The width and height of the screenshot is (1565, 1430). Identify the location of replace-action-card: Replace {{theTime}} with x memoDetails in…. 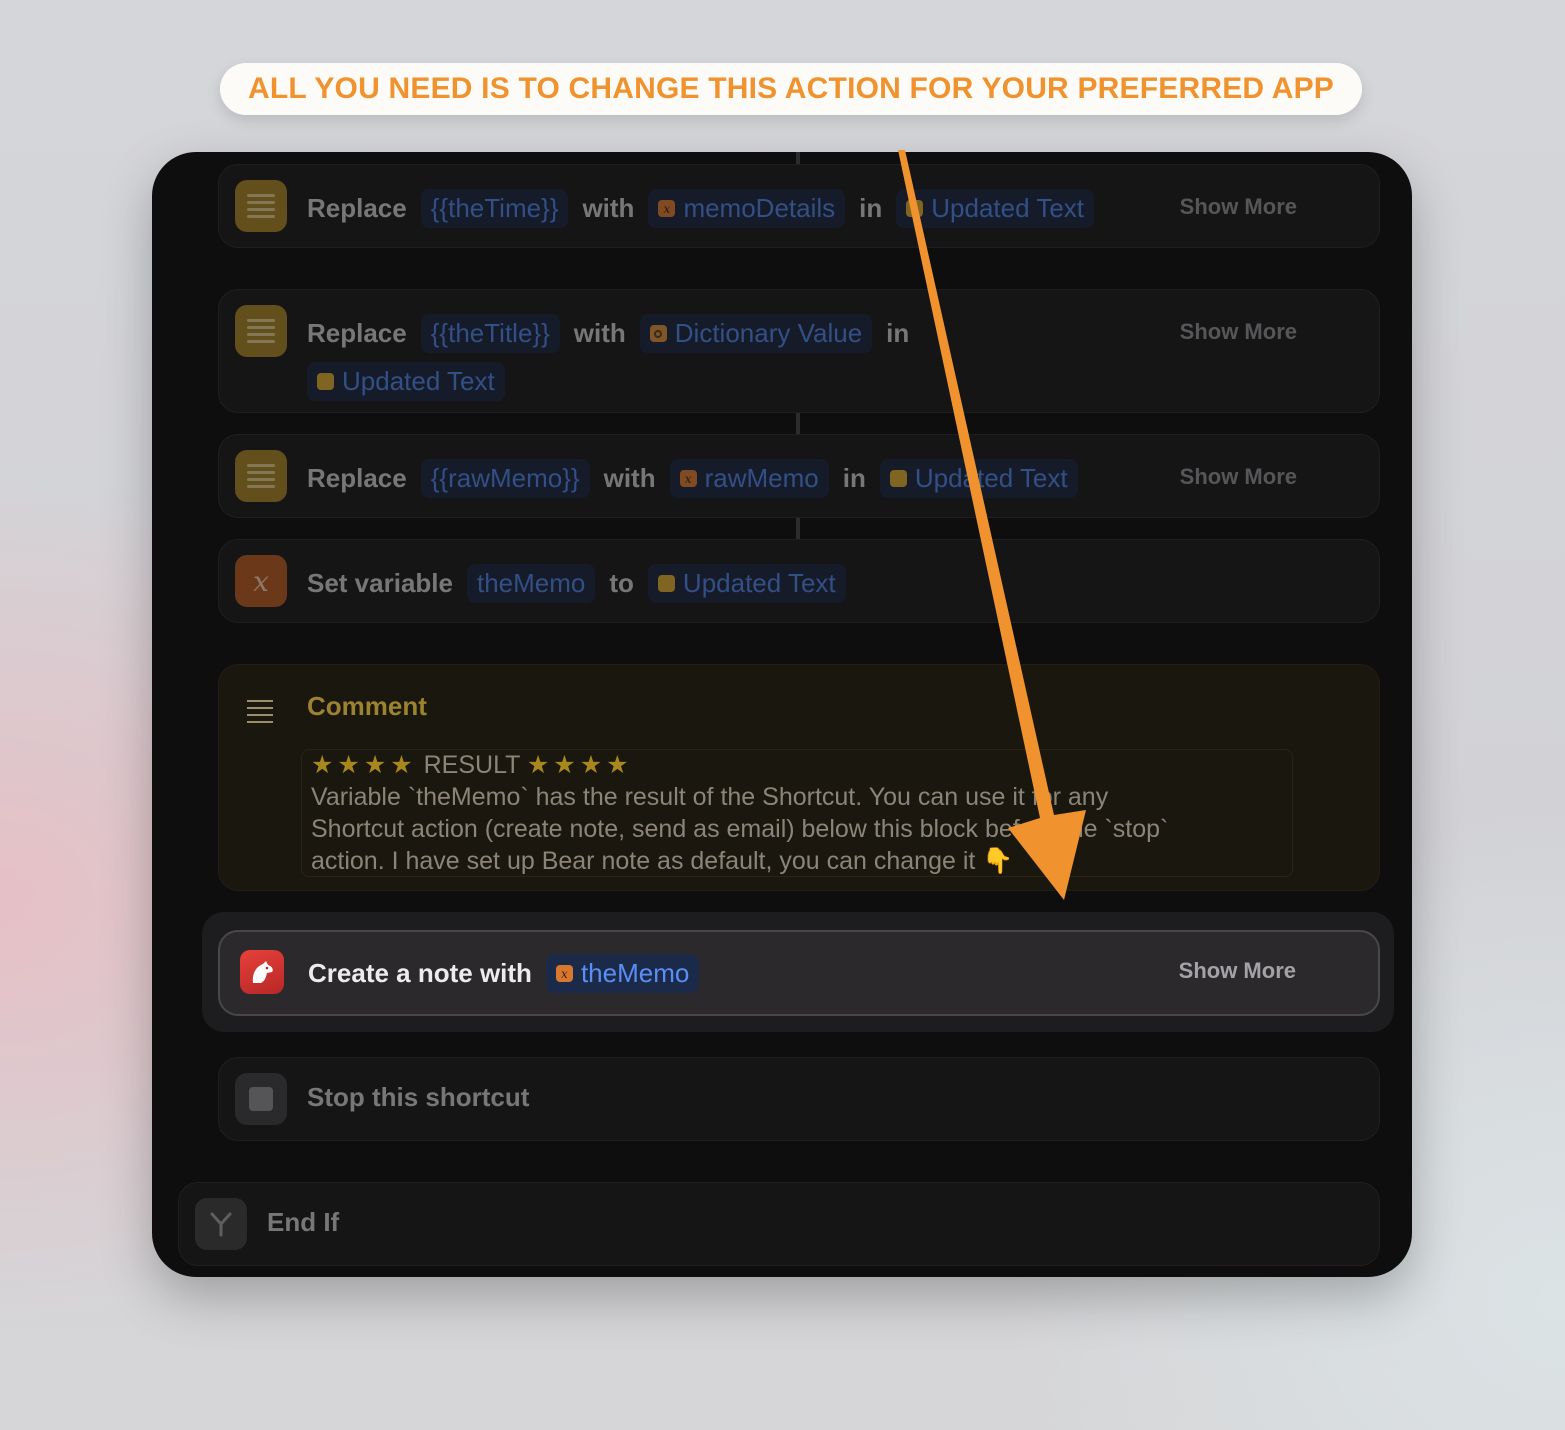
(799, 206).